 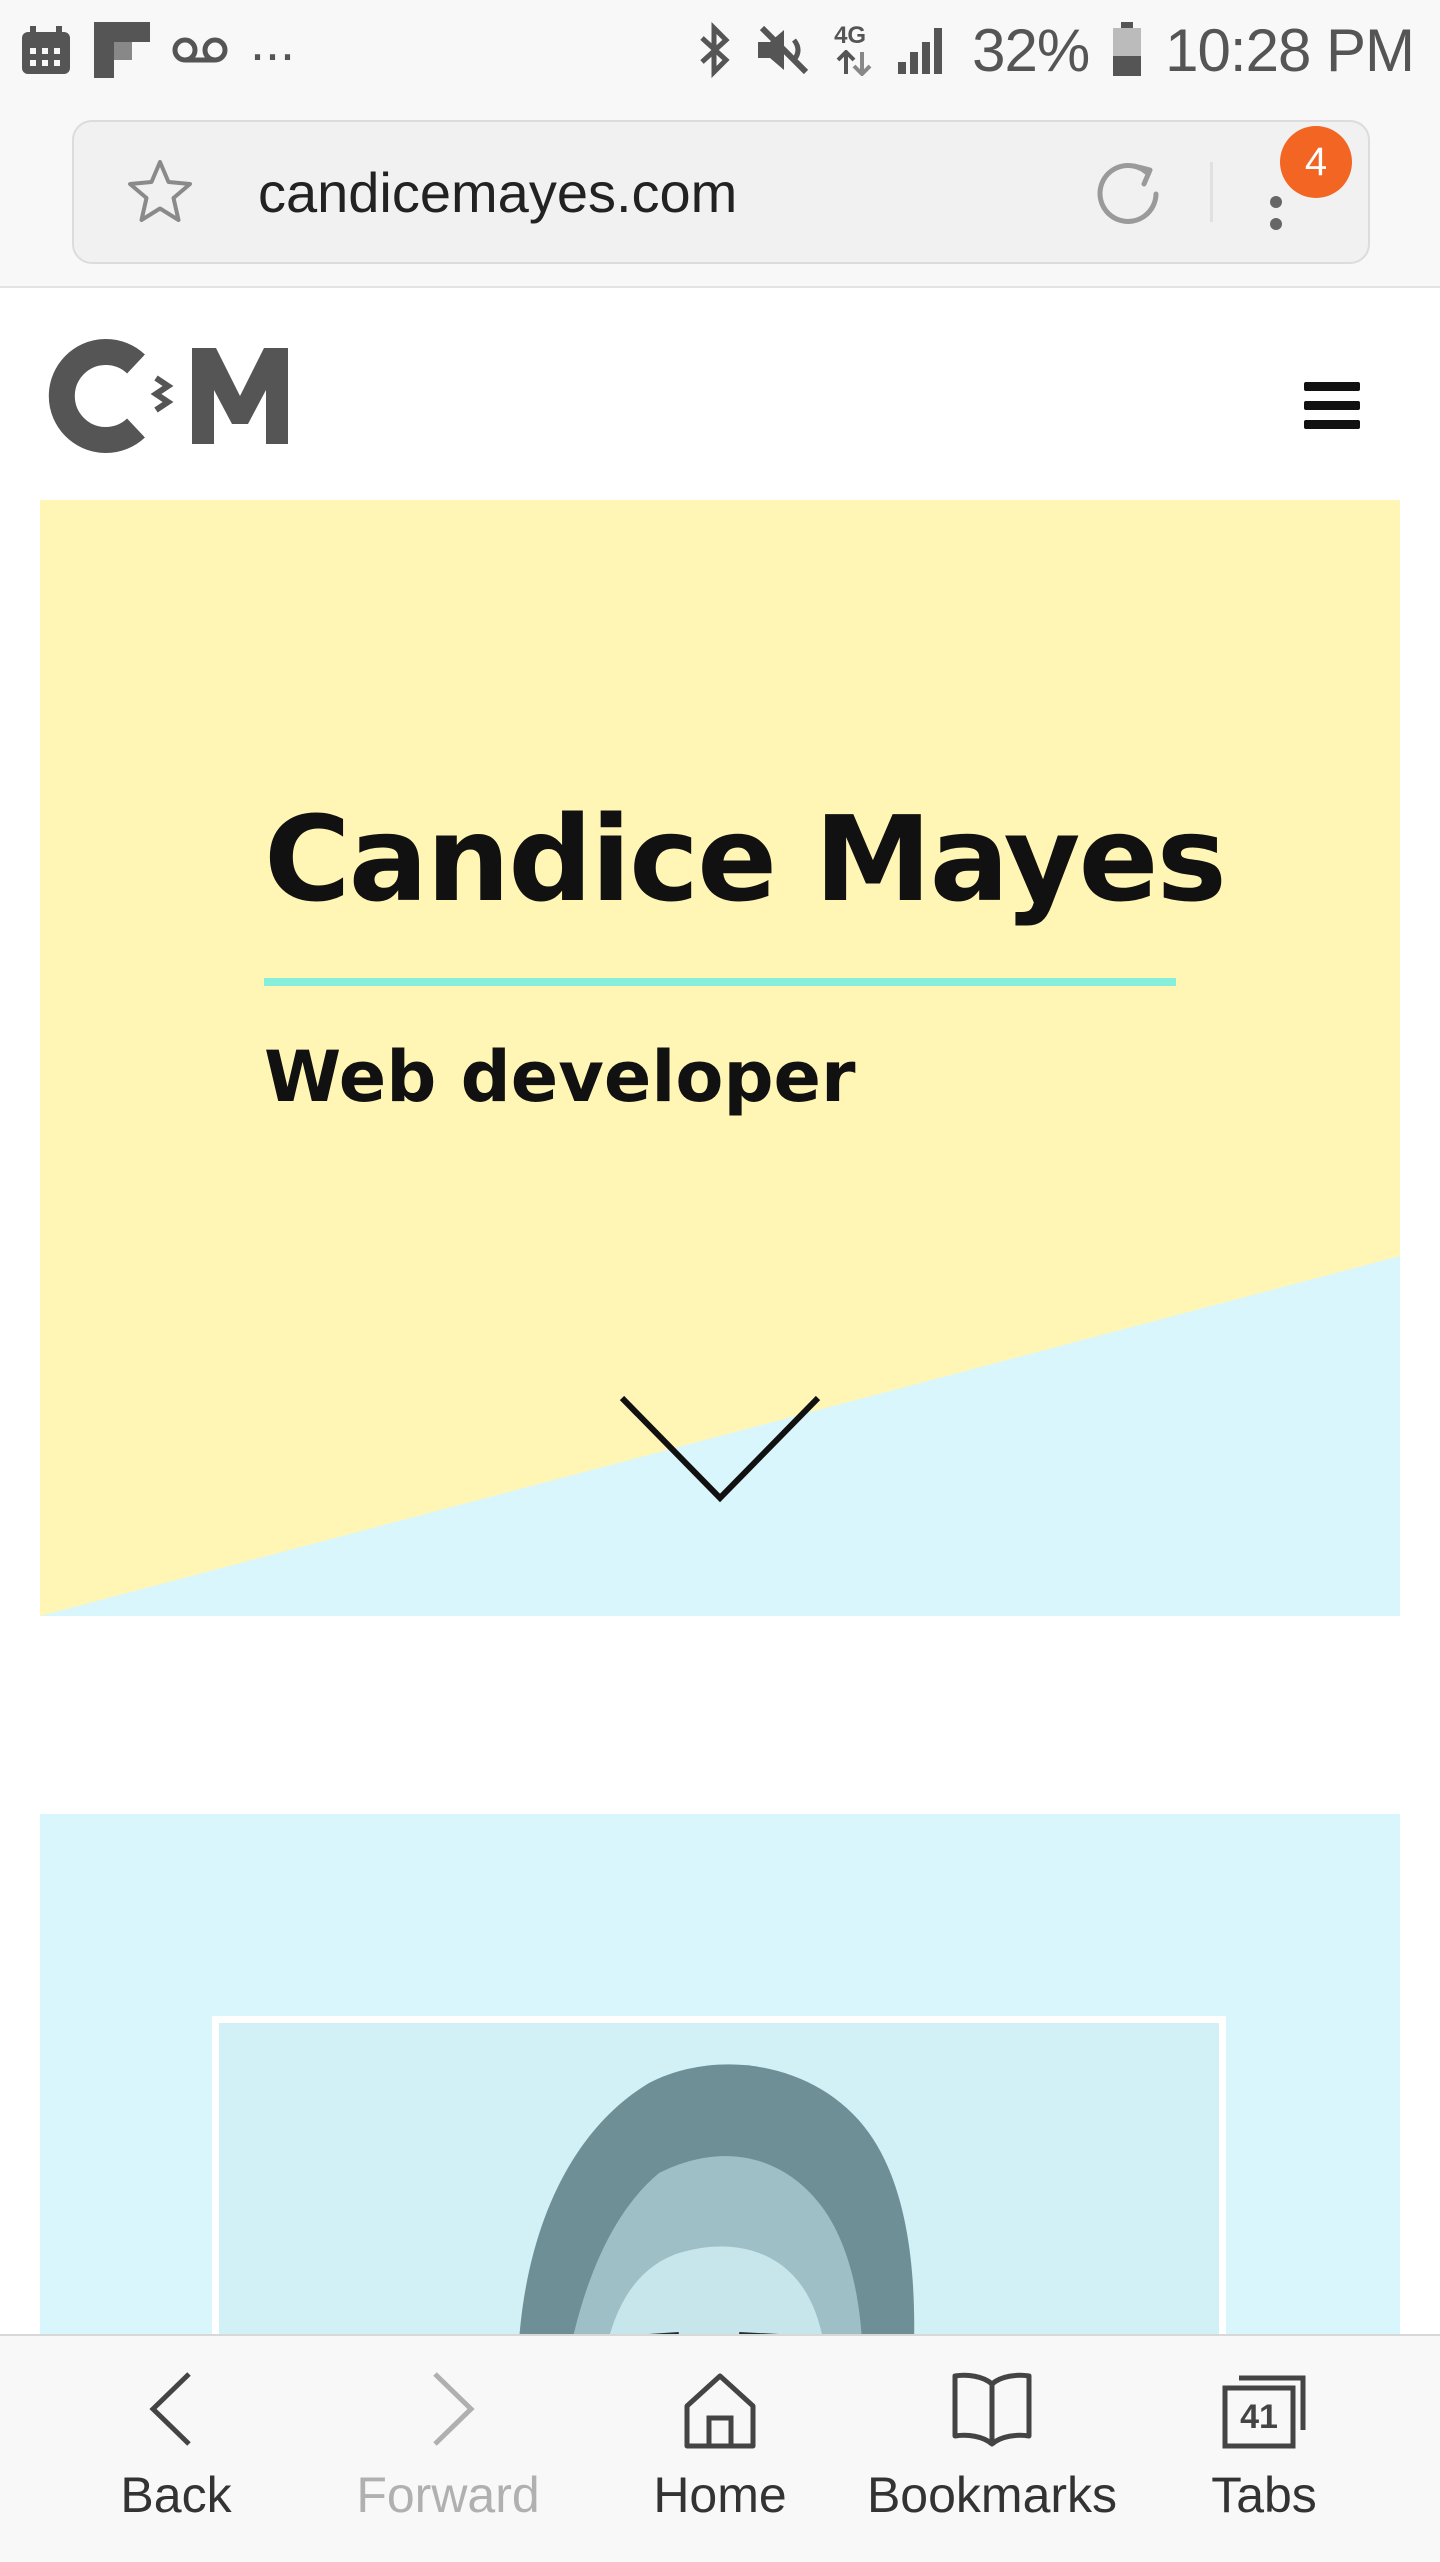 What do you see at coordinates (170, 2409) in the screenshot?
I see `chevron-left-icon` at bounding box center [170, 2409].